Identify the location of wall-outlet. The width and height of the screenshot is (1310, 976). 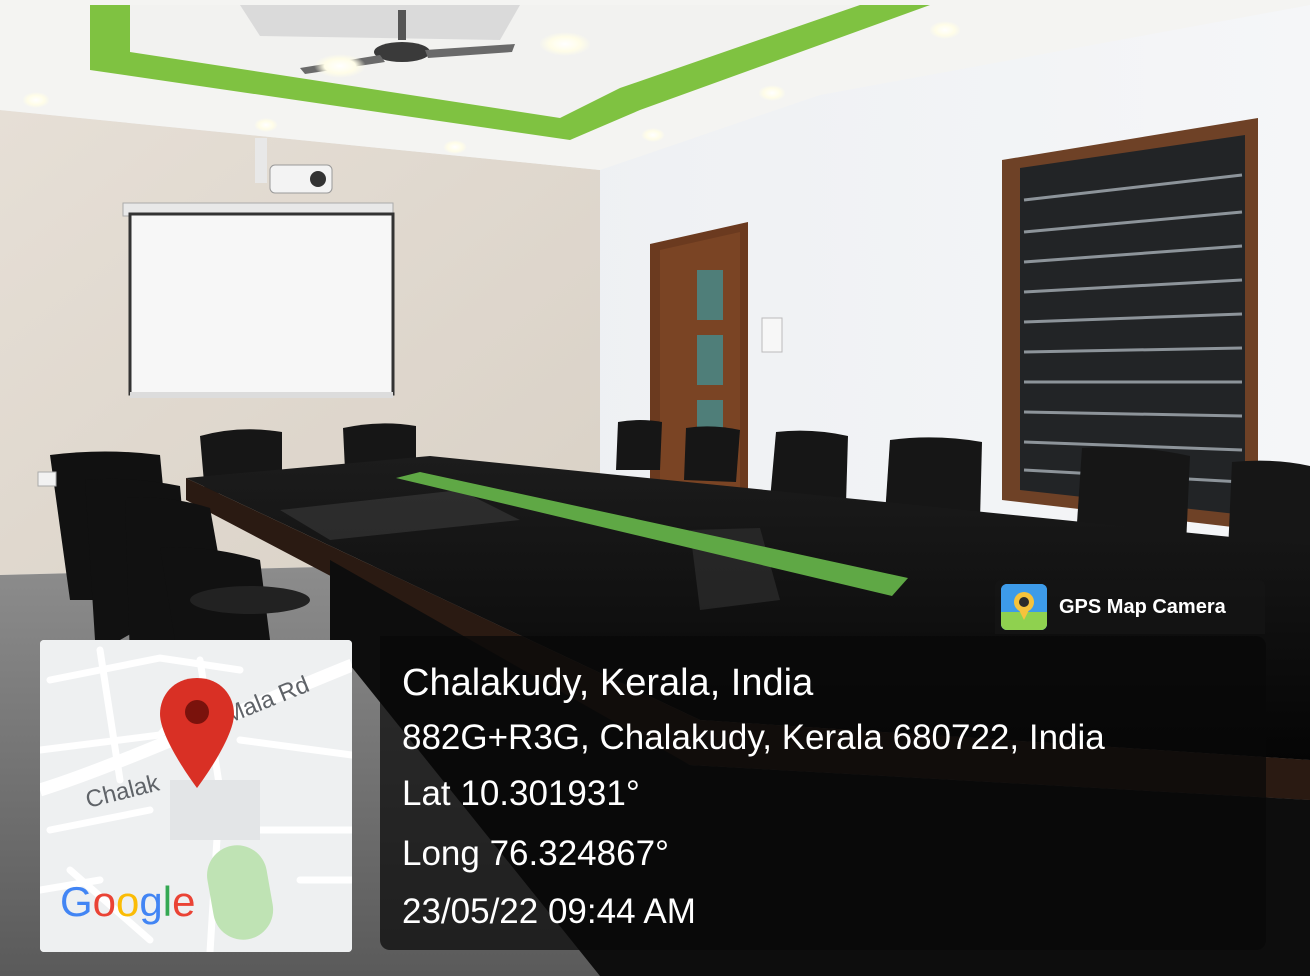
(47, 479).